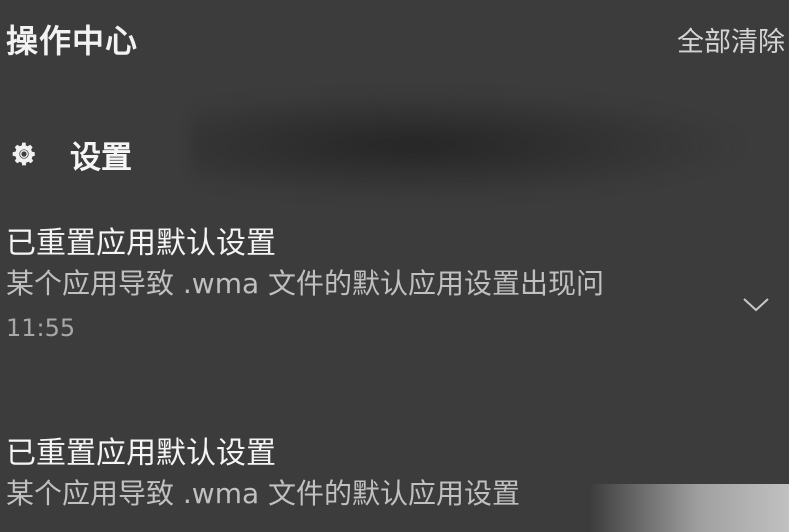 The image size is (789, 532). Describe the element at coordinates (101, 157) in the screenshot. I see `group-title: 设置` at that location.